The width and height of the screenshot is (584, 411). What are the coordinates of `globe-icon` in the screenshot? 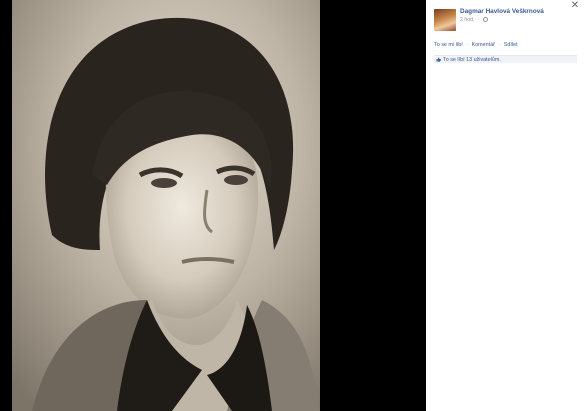 It's located at (486, 19).